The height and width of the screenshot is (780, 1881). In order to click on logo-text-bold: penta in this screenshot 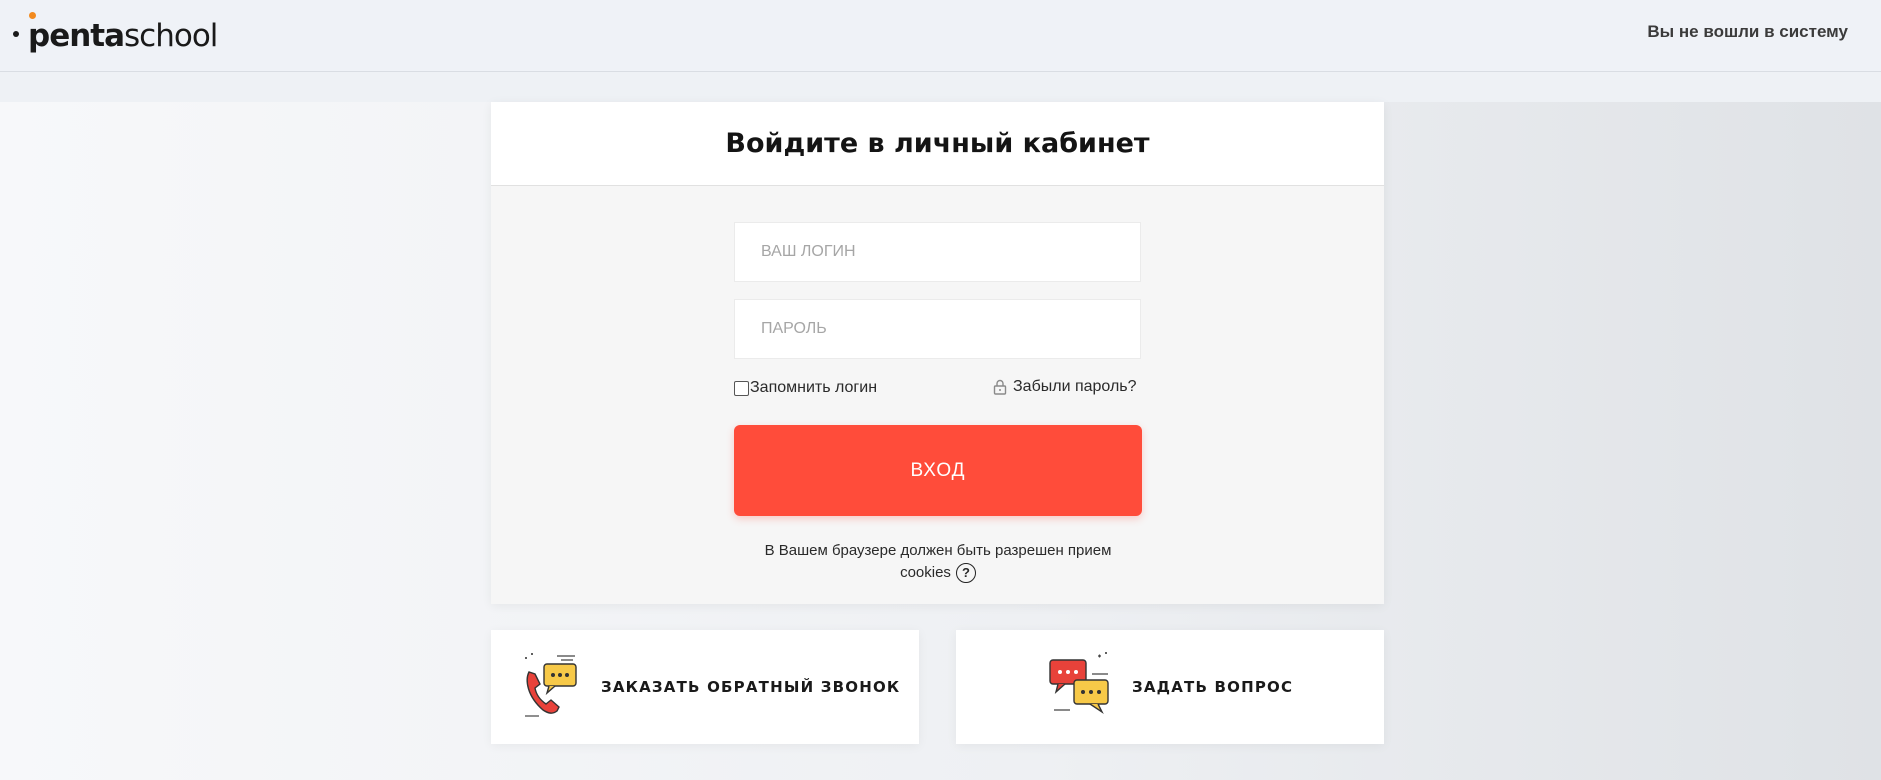, I will do `click(76, 36)`.